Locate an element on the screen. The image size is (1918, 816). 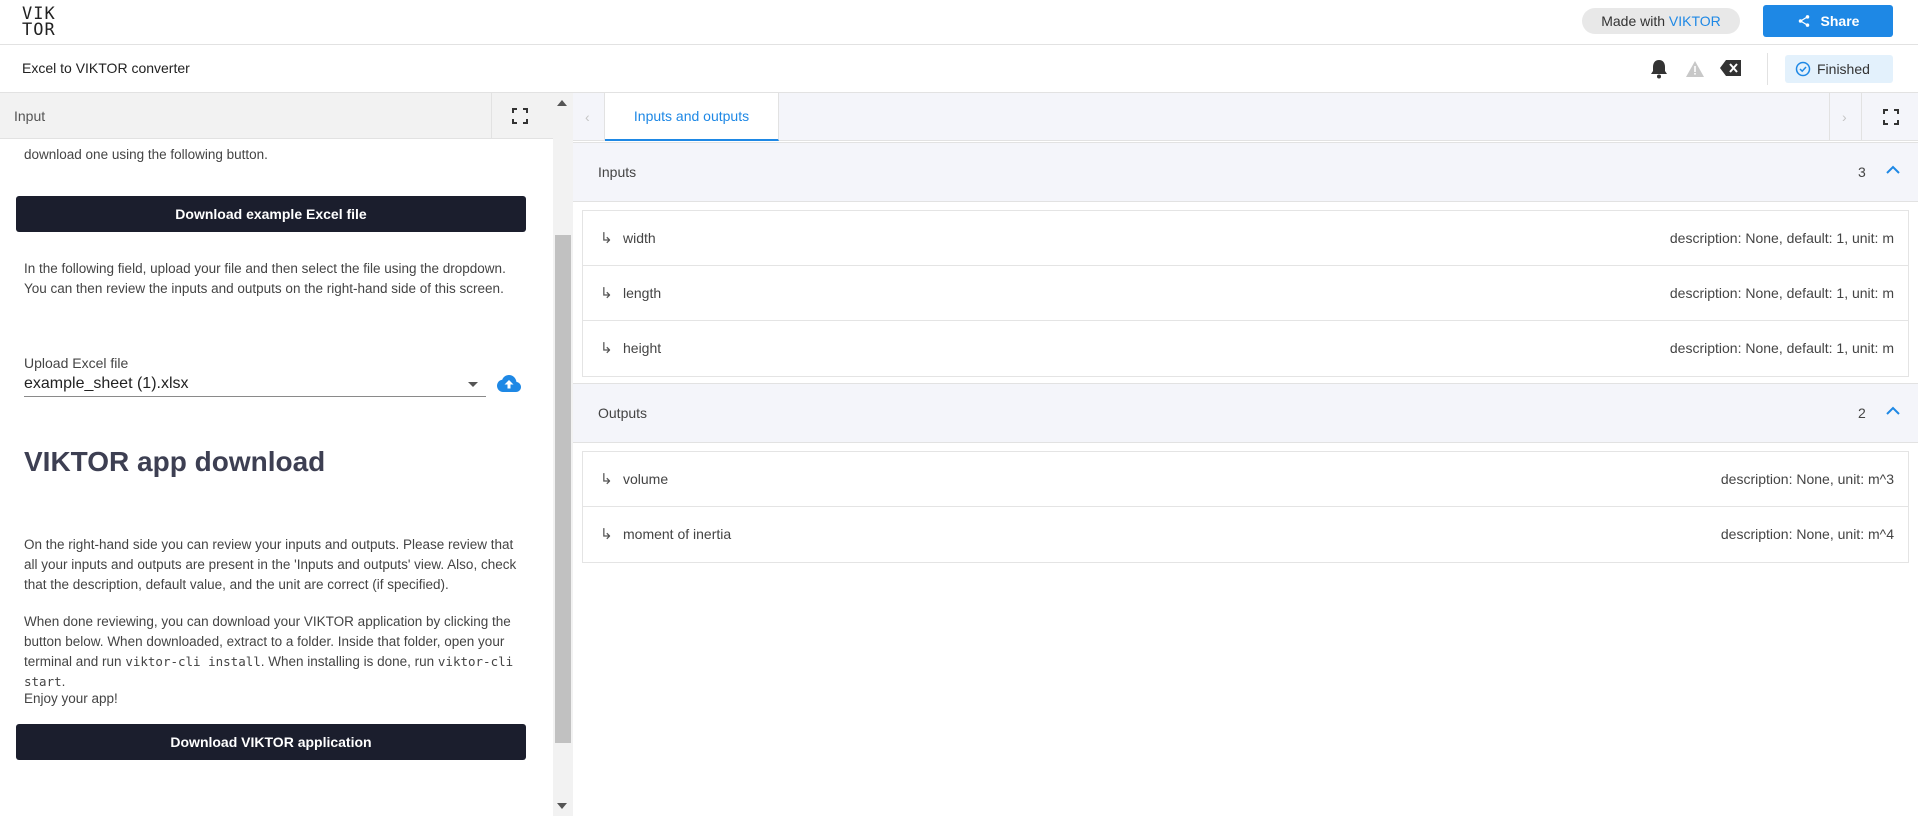
item-name: height is located at coordinates (642, 348).